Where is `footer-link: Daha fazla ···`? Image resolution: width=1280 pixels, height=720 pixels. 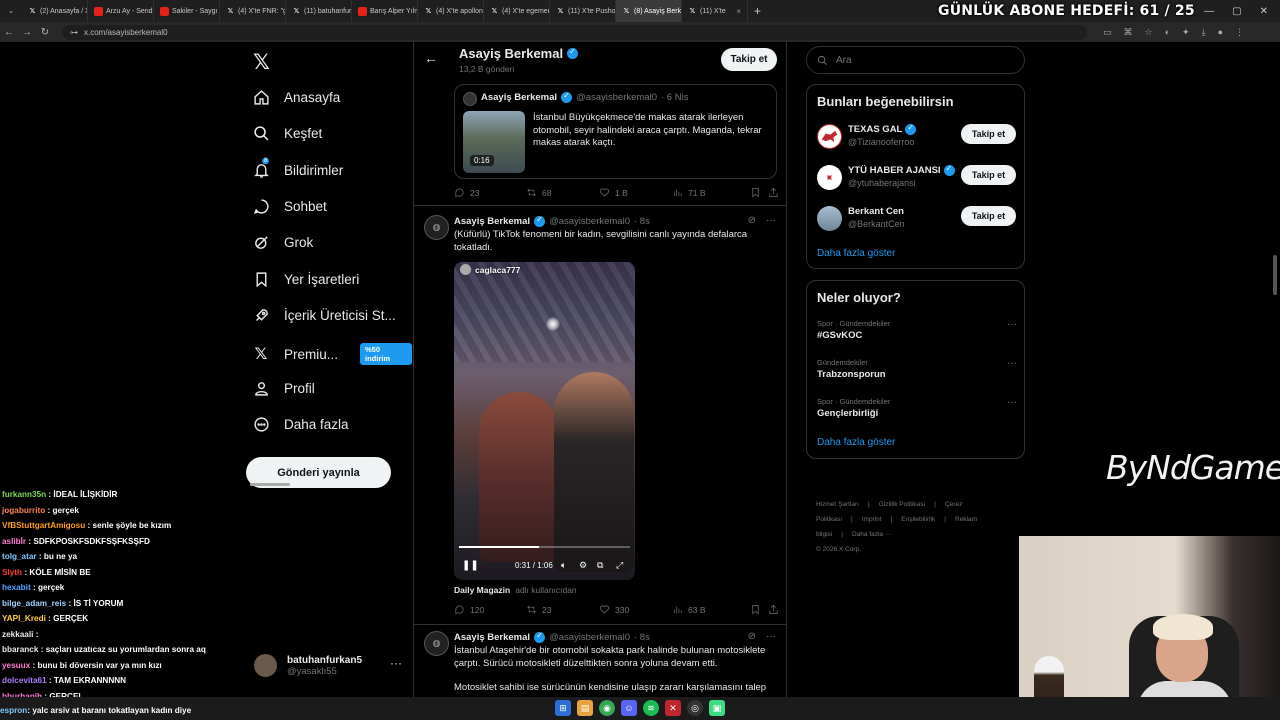 footer-link: Daha fazla ··· is located at coordinates (871, 534).